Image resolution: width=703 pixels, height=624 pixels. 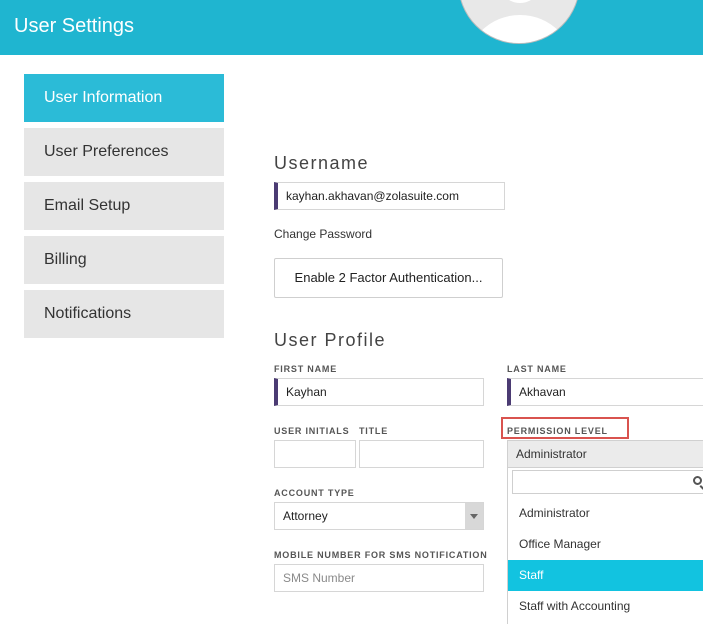 I want to click on permission-level-label: PERMISSION LEVEL, so click(x=557, y=431).